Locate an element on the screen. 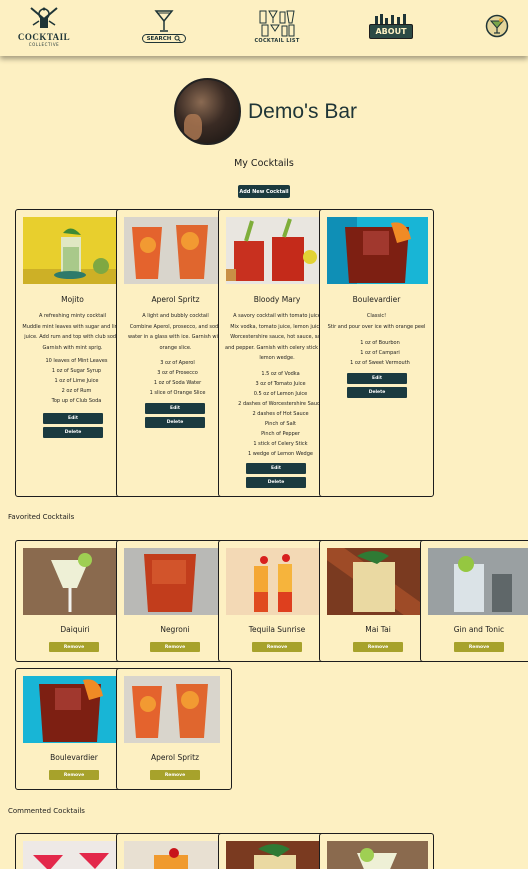 This screenshot has width=528, height=869. ingredient-item: 1 slice of Orange Slice is located at coordinates (177, 393).